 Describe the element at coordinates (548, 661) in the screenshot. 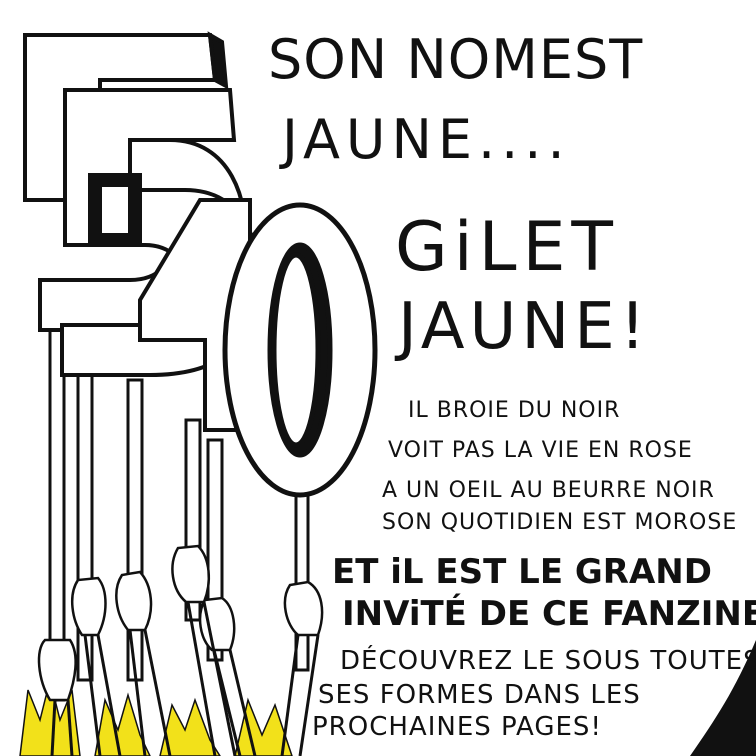

I see `closing-line1: DÉCOUVREZ LE SOUS TOUTES` at that location.